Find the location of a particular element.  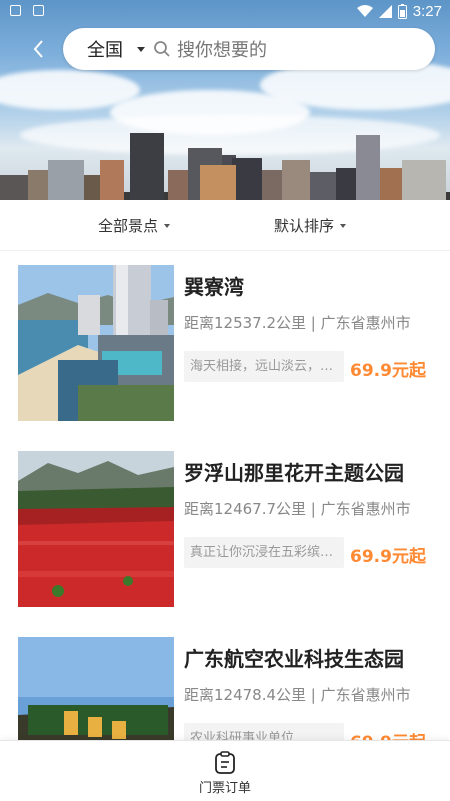

search-input: 搜你想要的 is located at coordinates (222, 49).